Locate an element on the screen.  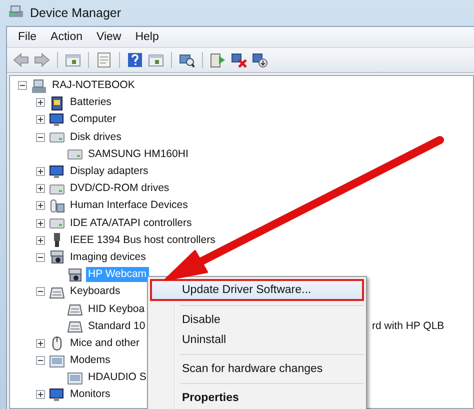
menu-item: Disable is located at coordinates (257, 320).